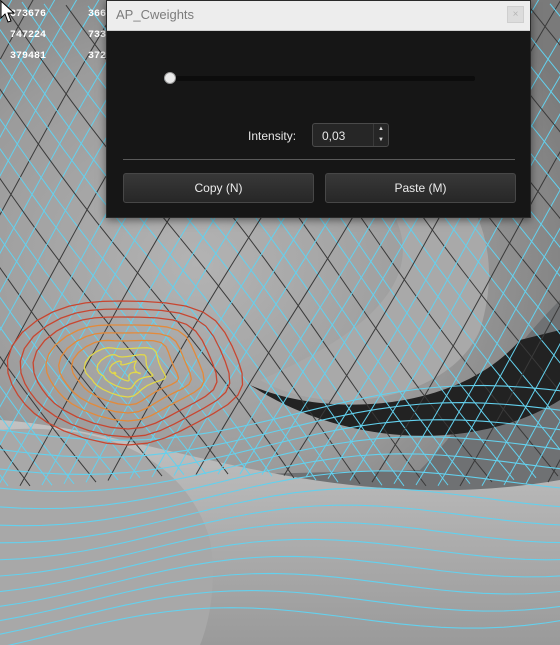  Describe the element at coordinates (319, 159) in the screenshot. I see `divider` at that location.